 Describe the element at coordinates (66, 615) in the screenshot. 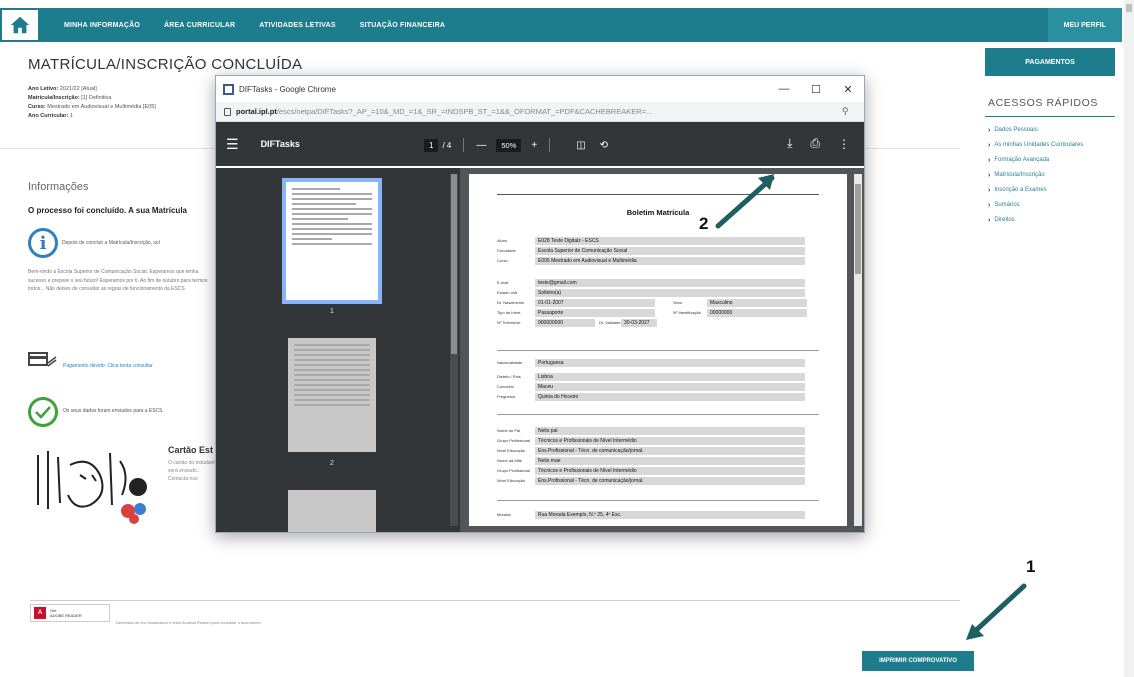

I see `reader-line2: ADOBE READER` at that location.